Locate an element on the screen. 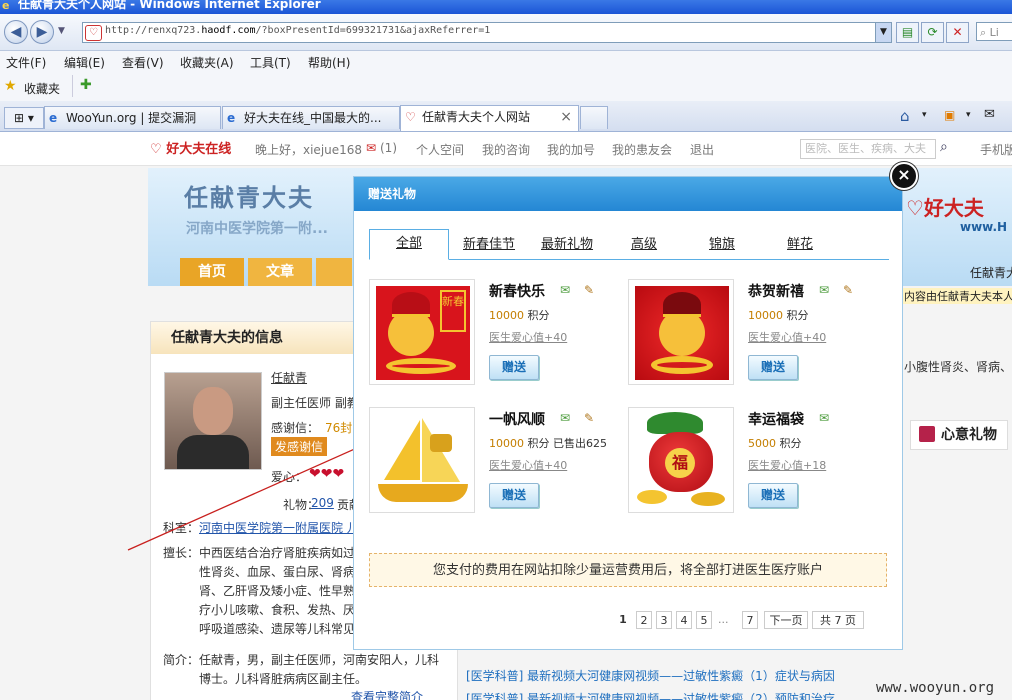  feeds-icon: ▣ is located at coordinates (949, 115).